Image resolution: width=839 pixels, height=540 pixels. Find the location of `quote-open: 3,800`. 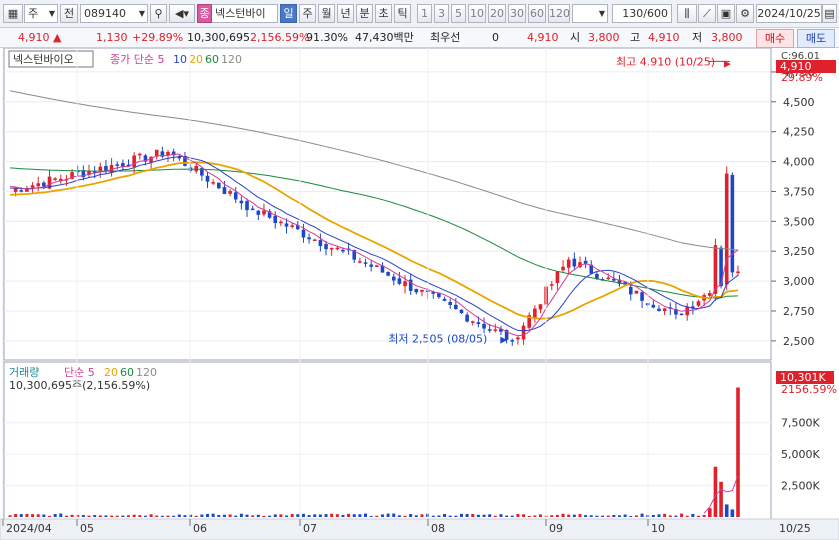

quote-open: 3,800 is located at coordinates (604, 37).